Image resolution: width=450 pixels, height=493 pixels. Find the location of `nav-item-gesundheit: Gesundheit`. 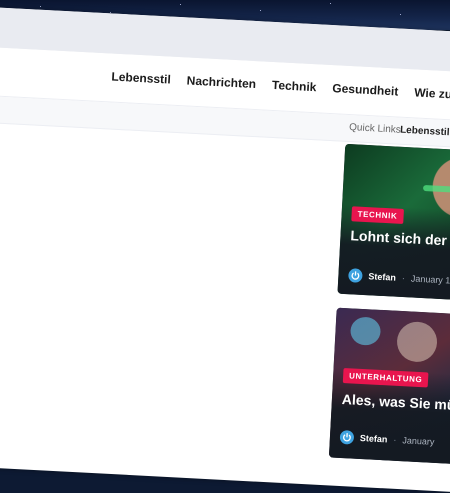

nav-item-gesundheit: Gesundheit is located at coordinates (365, 89).